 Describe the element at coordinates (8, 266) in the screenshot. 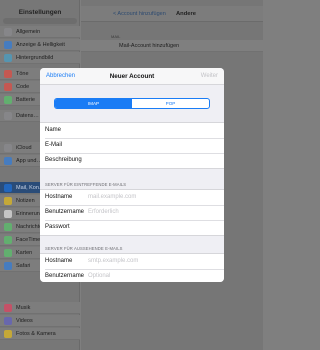

I see `safari-icon` at that location.